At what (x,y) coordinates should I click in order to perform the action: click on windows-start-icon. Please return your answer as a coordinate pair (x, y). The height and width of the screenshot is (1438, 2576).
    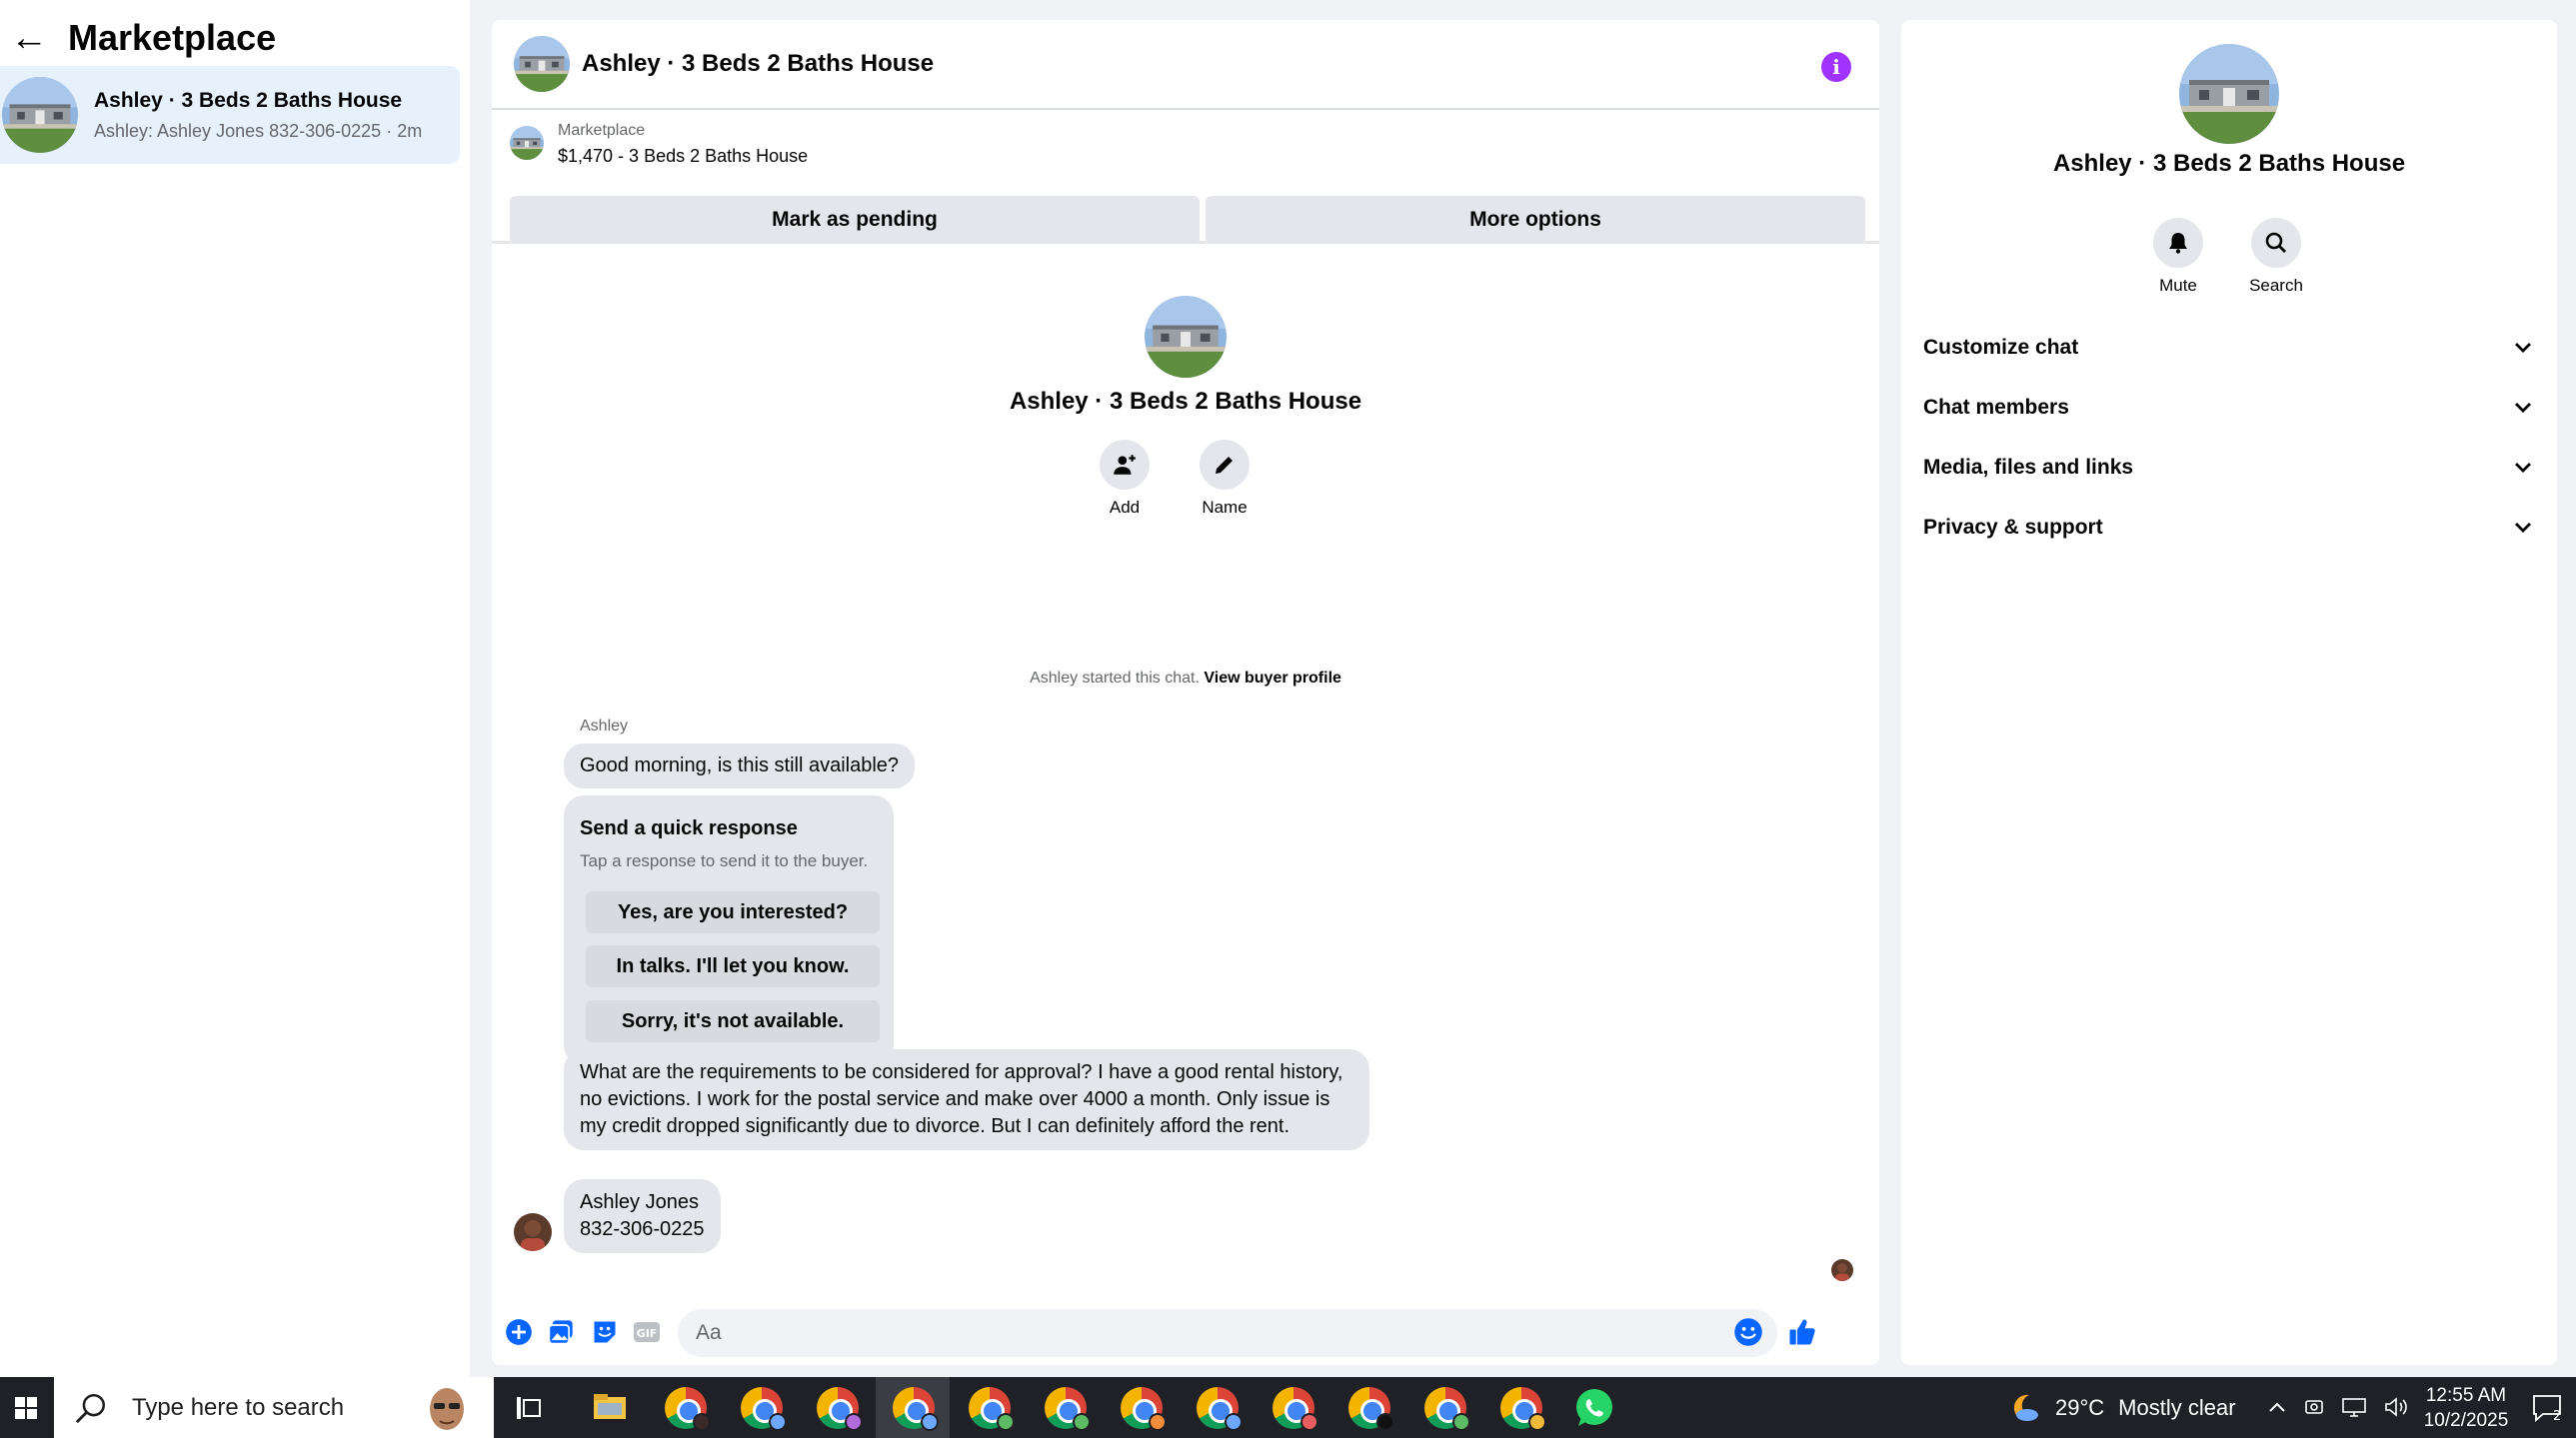
    Looking at the image, I should click on (26, 1407).